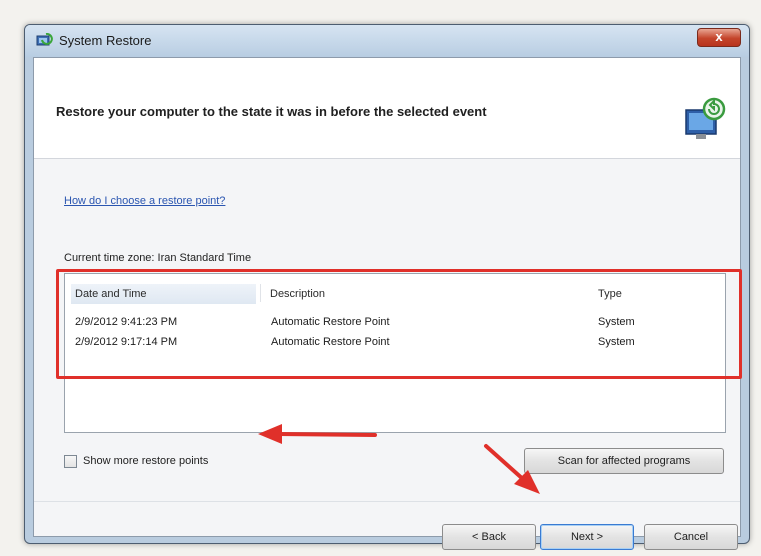 The image size is (761, 556). Describe the element at coordinates (158, 258) in the screenshot. I see `timezone-label: Current time zone: Iran Standard Time` at that location.